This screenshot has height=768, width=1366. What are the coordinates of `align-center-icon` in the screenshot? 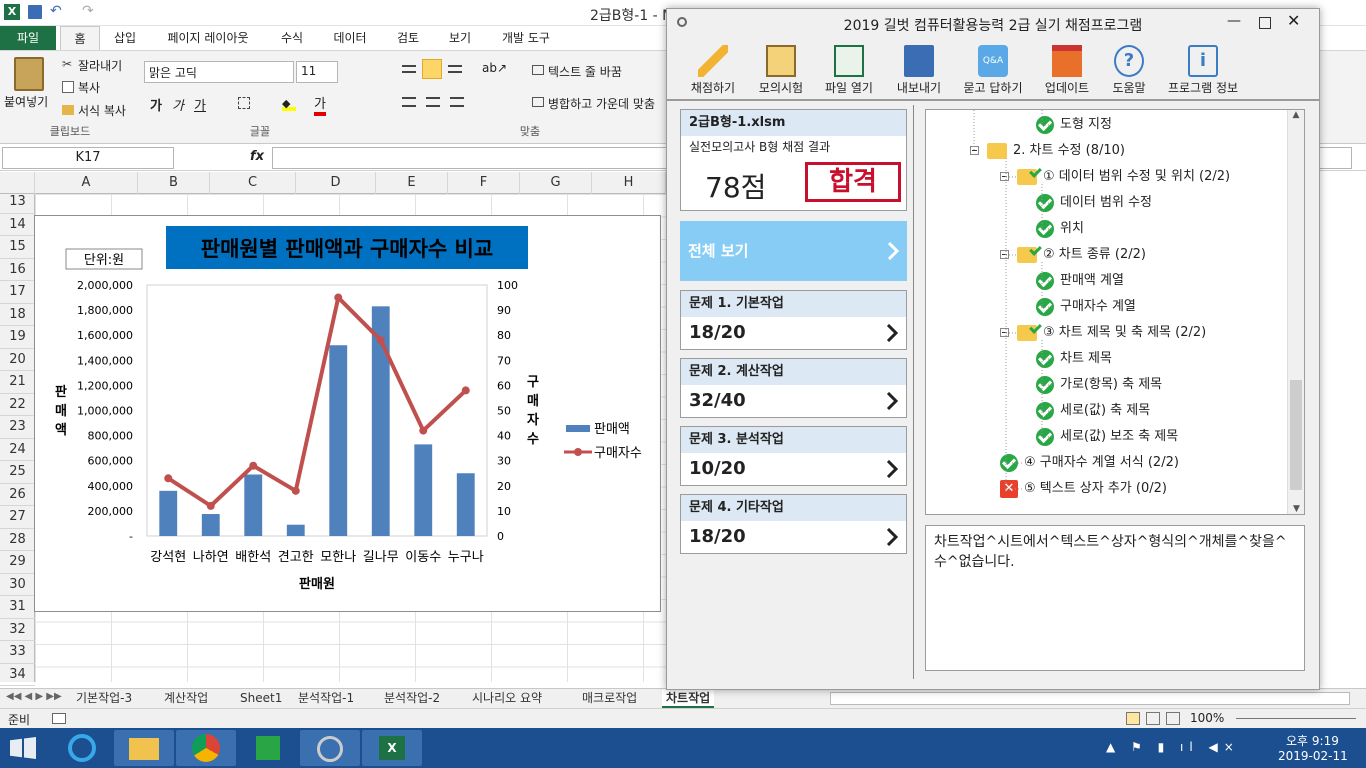 It's located at (433, 102).